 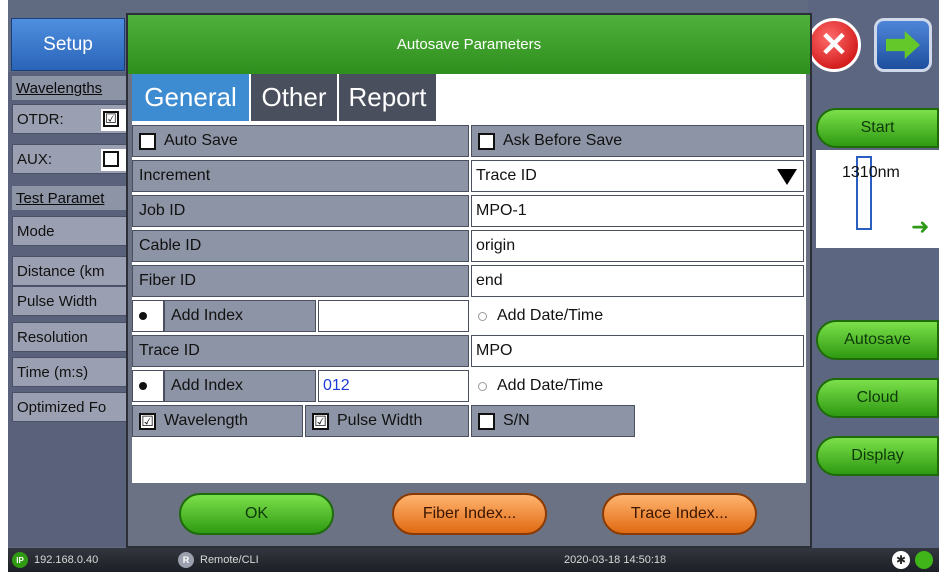 What do you see at coordinates (469, 97) in the screenshot?
I see `dialog-tabs: General Other Report` at bounding box center [469, 97].